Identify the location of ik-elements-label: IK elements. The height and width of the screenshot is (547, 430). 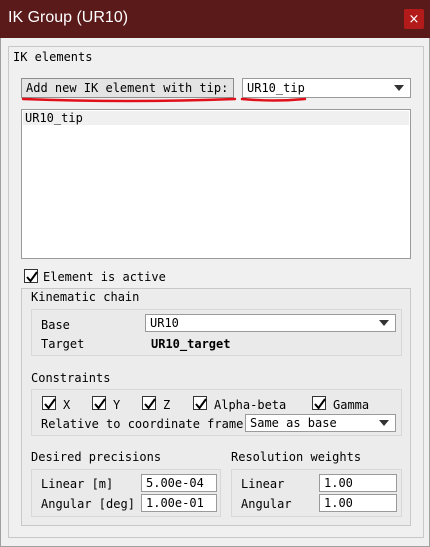
(53, 57).